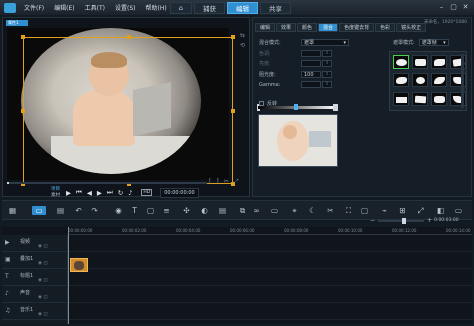 This screenshot has height=326, width=474. Describe the element at coordinates (311, 63) in the screenshot. I see `brightness-field` at that location.